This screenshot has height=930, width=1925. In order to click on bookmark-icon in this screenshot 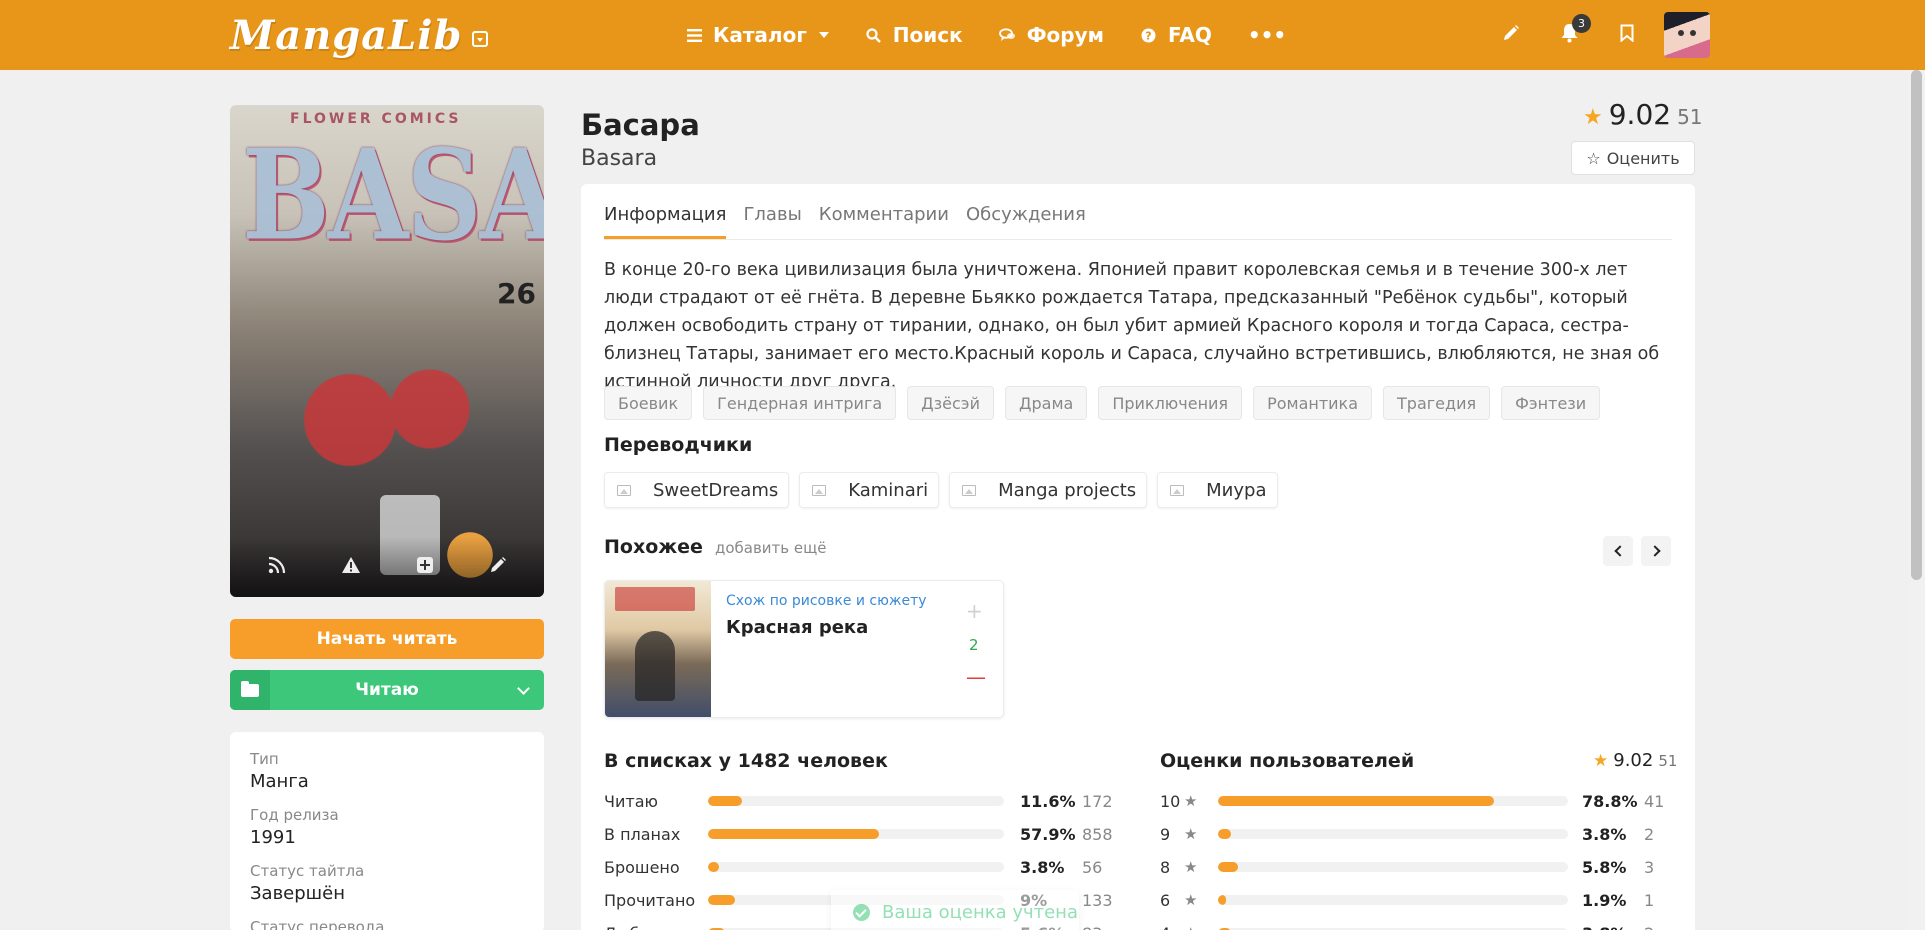, I will do `click(1627, 35)`.